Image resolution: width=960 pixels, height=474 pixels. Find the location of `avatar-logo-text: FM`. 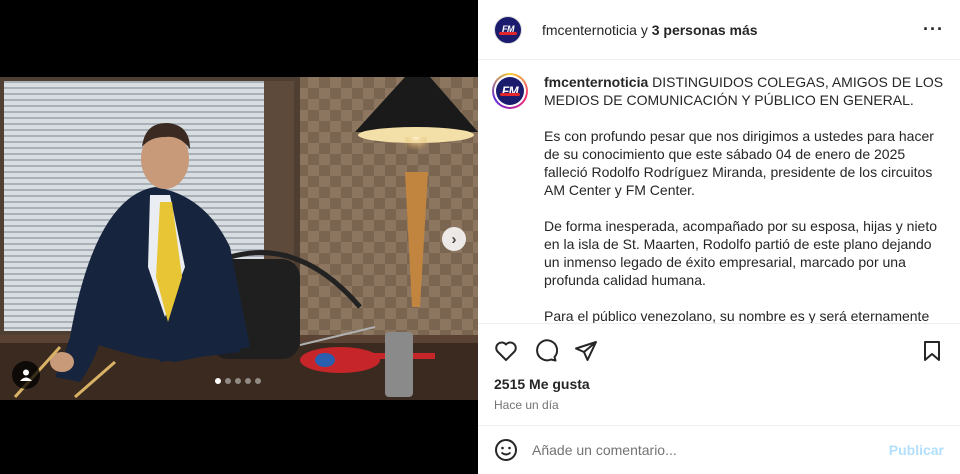

avatar-logo-text: FM is located at coordinates (510, 91).